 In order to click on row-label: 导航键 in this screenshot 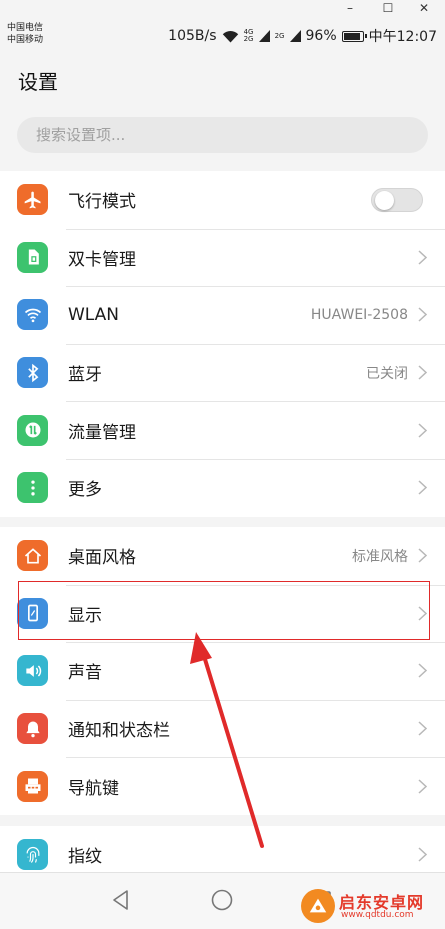, I will do `click(93, 788)`.